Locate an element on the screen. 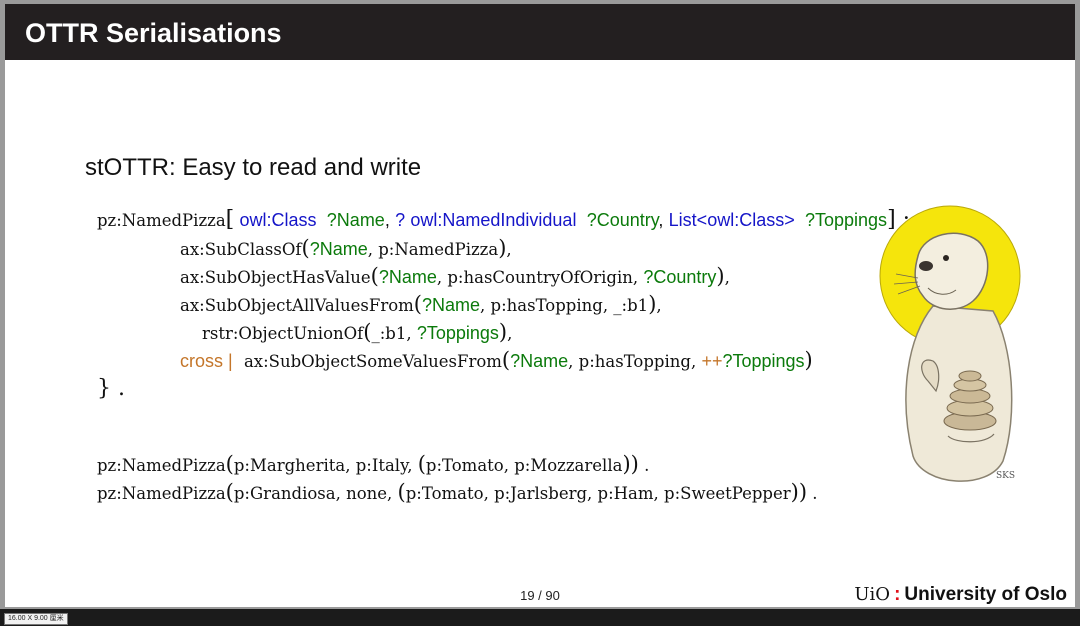  close-brace: } . is located at coordinates (111, 388).